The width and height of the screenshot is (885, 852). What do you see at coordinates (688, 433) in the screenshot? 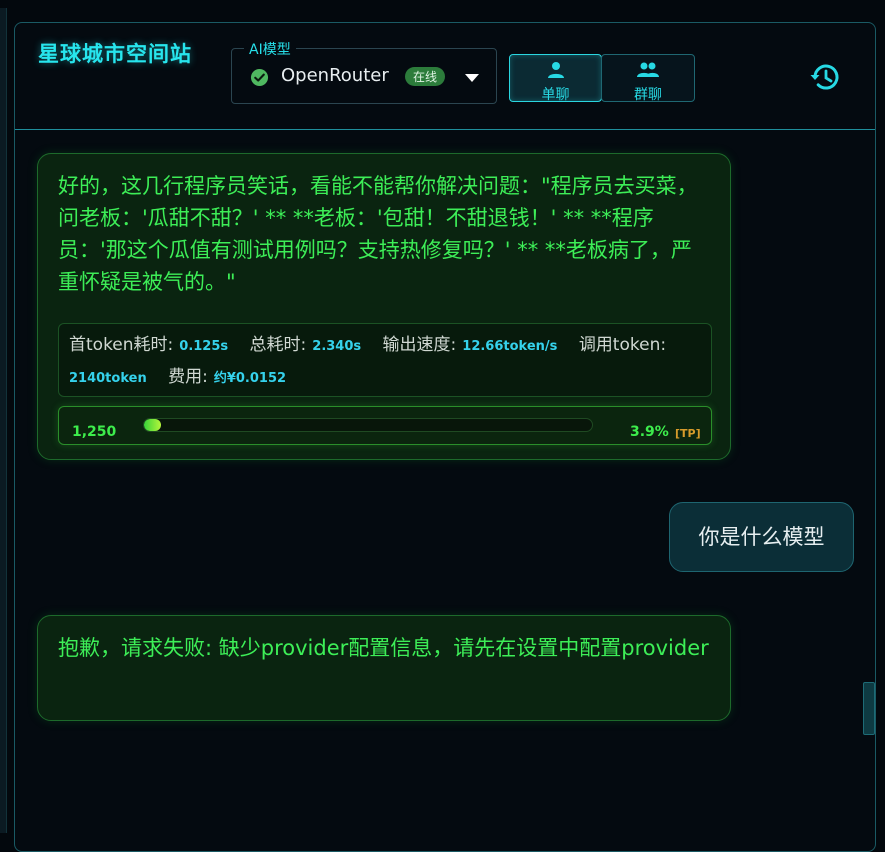
I see `progress-tag: [TP]` at bounding box center [688, 433].